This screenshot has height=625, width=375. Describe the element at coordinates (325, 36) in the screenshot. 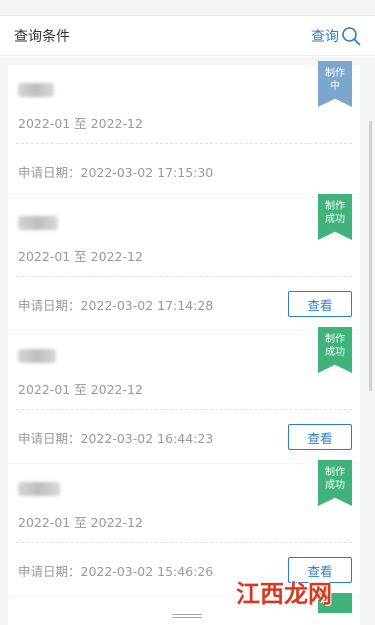

I see `query-button-label: 查询` at that location.